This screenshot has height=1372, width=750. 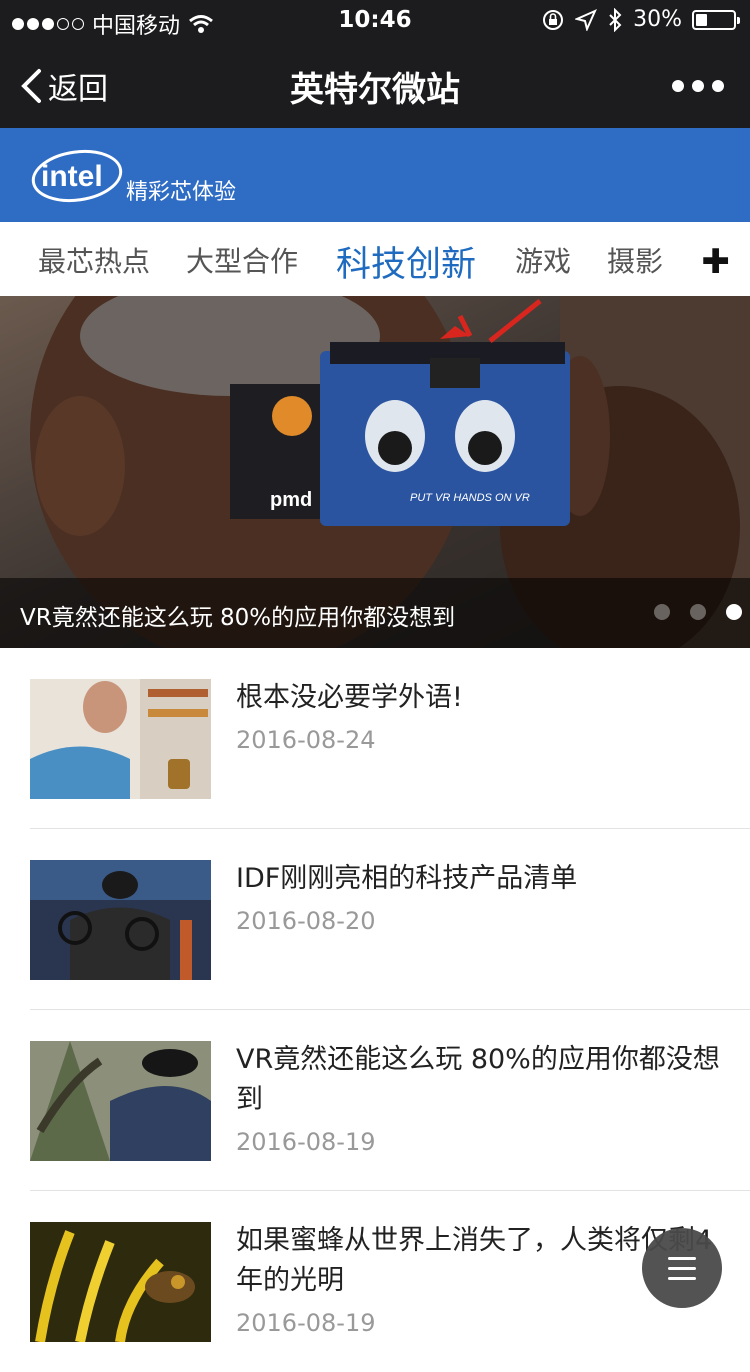 What do you see at coordinates (238, 618) in the screenshot?
I see `hero-caption: VR竟然还能这么玩 80%的应用你都没想到` at bounding box center [238, 618].